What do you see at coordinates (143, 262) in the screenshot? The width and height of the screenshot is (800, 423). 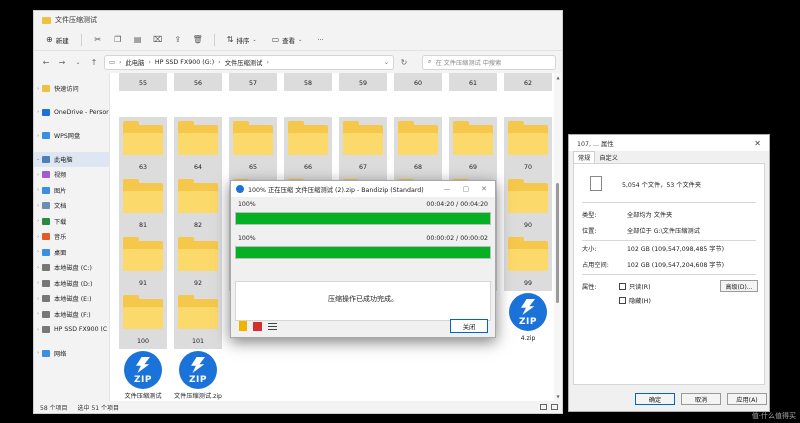 I see `folder-item: 91` at bounding box center [143, 262].